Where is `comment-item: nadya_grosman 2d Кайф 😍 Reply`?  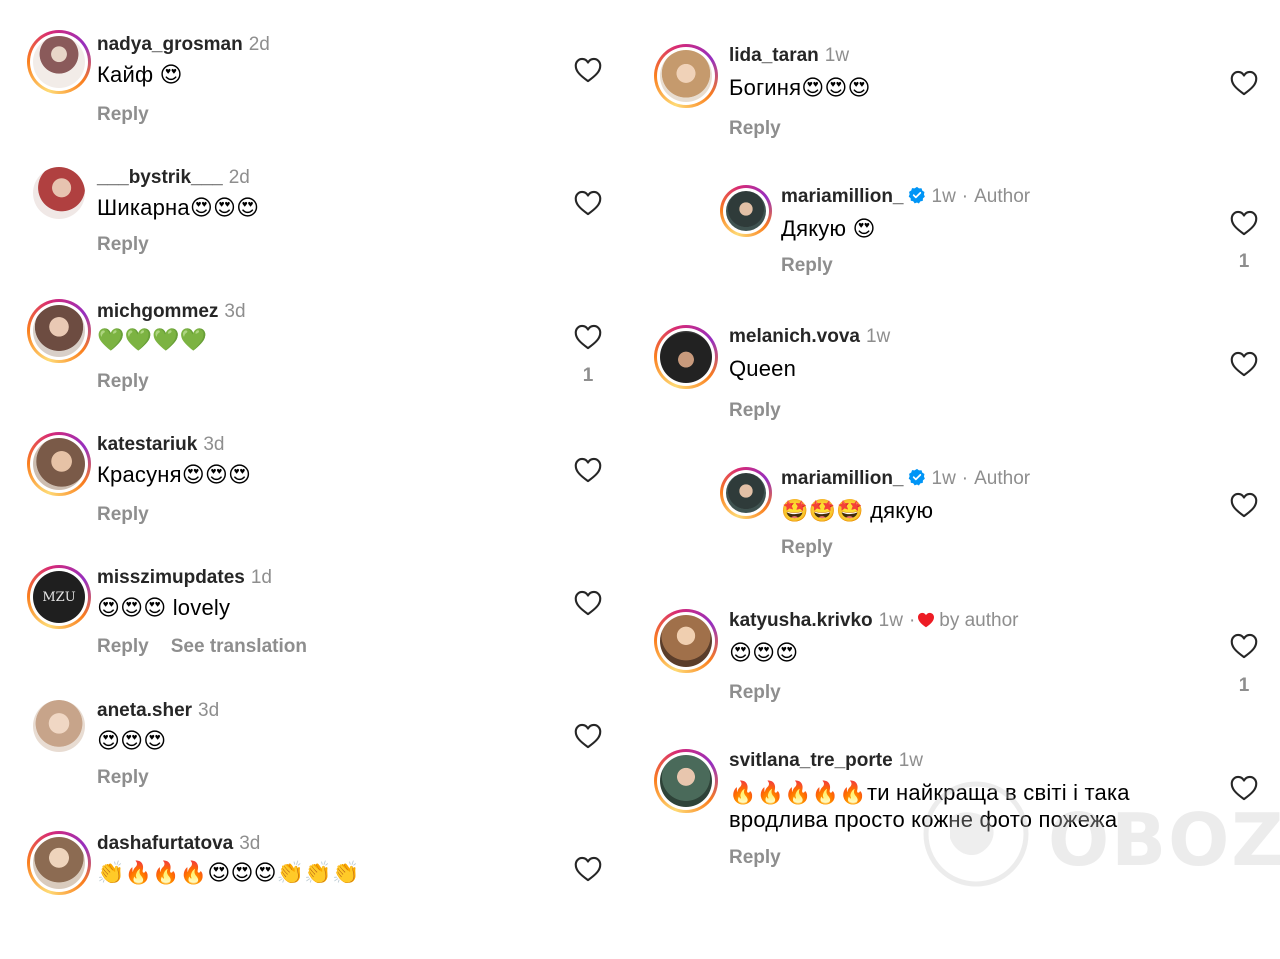
comment-item: nadya_grosman 2d Кайф 😍 Reply is located at coordinates (320, 95).